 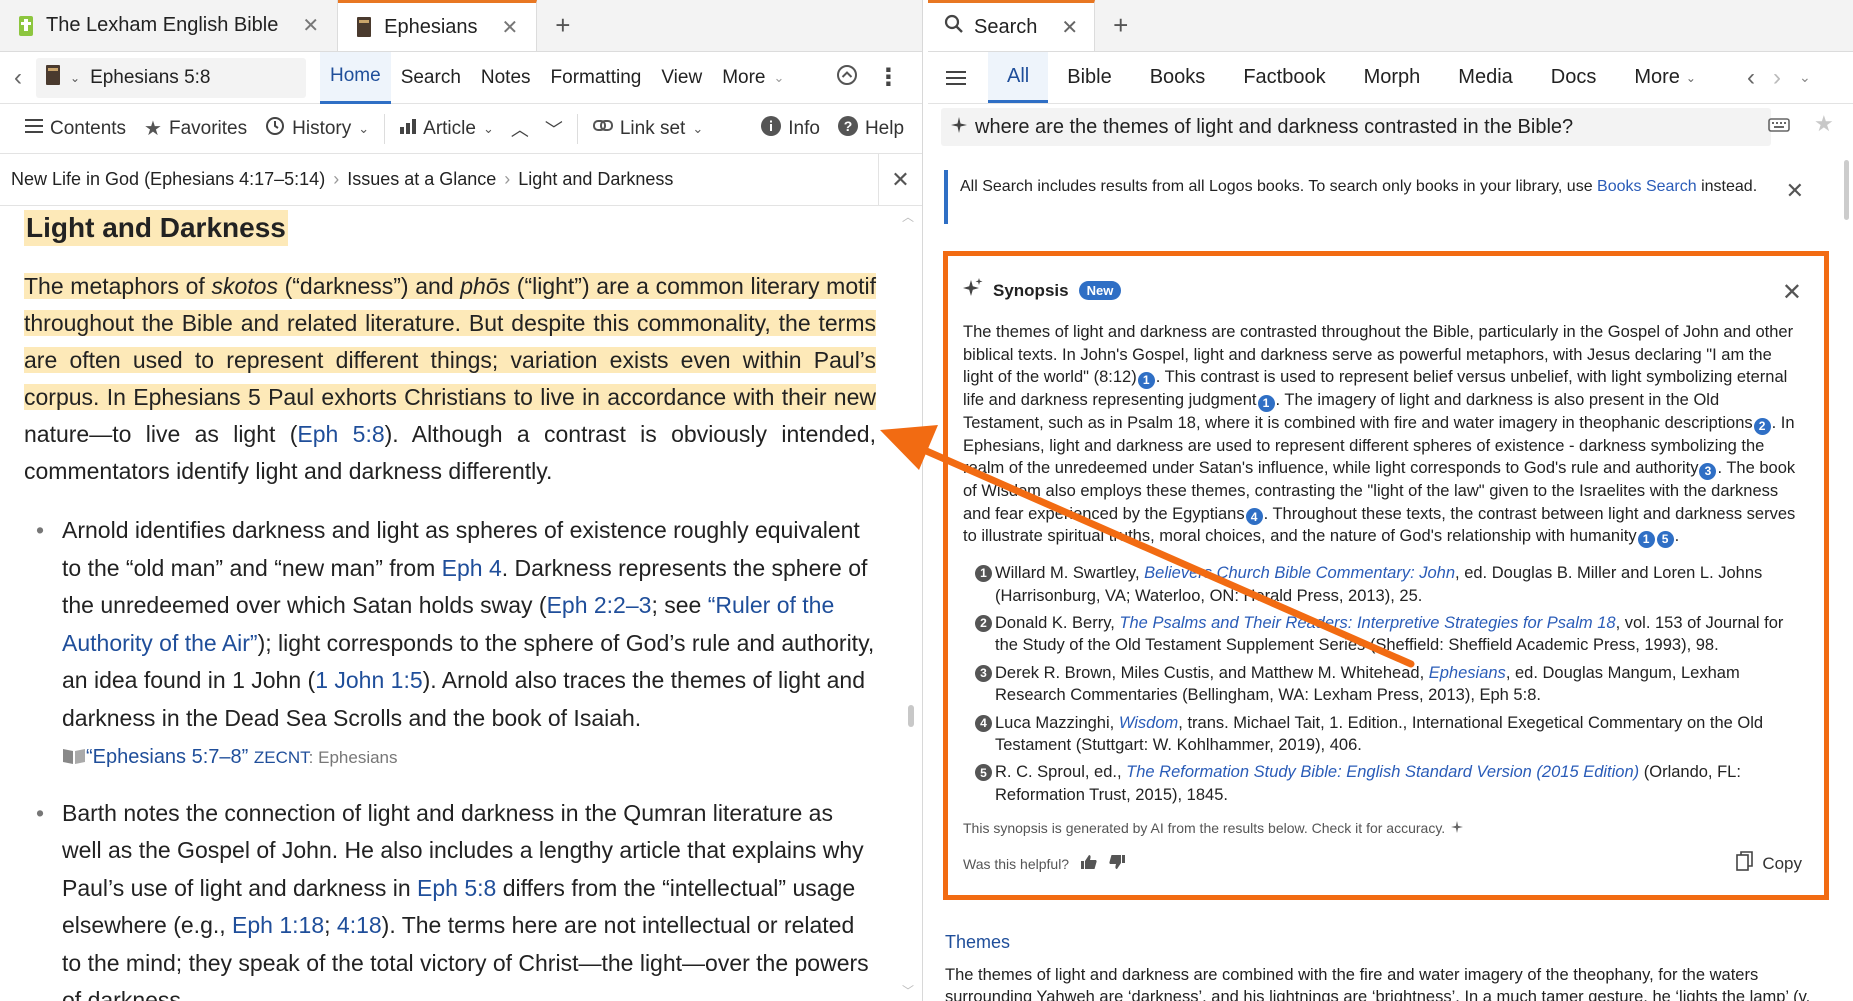 I want to click on books-search-link: Books Search, so click(x=1647, y=186).